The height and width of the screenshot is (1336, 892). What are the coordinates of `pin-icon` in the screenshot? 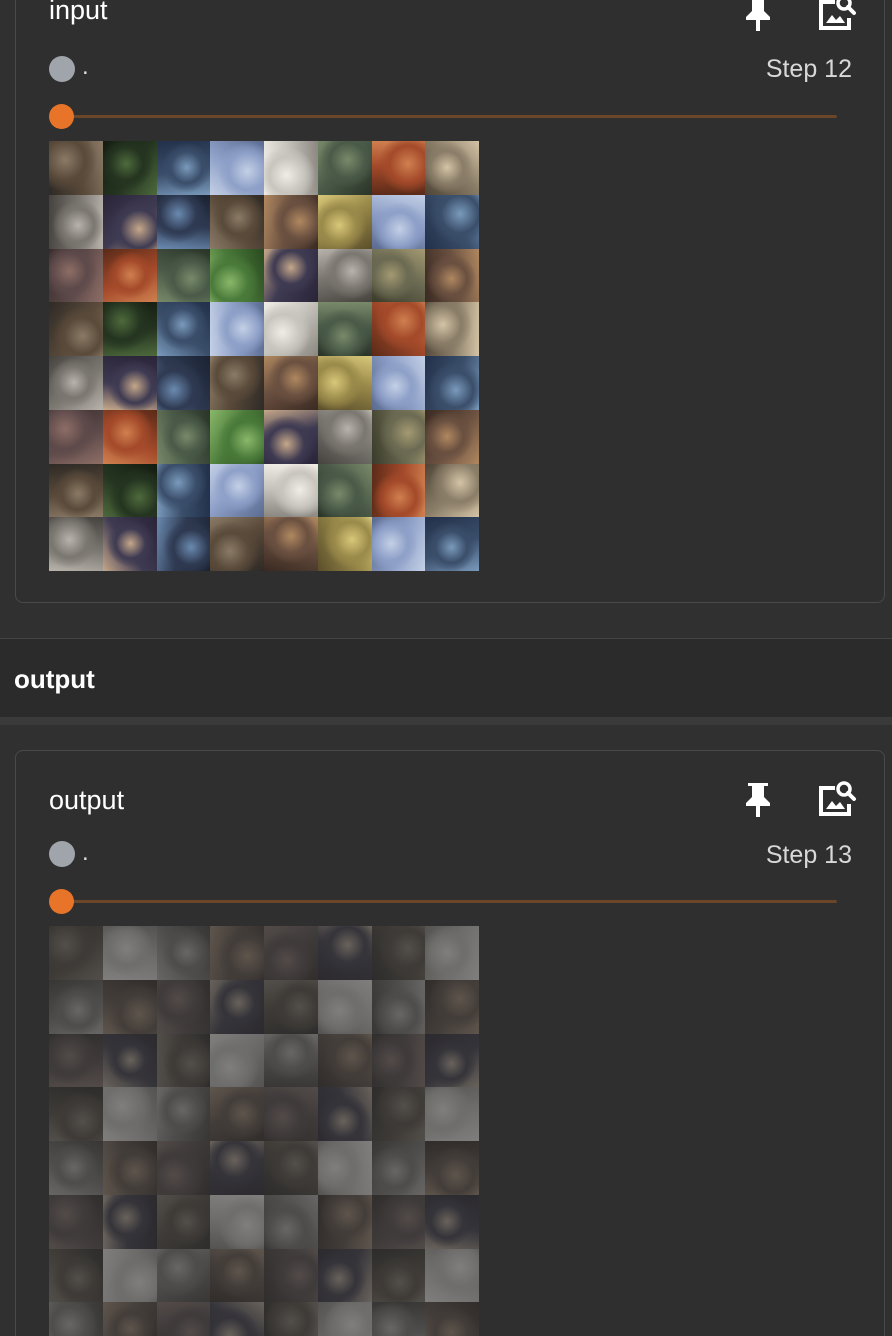 It's located at (758, 800).